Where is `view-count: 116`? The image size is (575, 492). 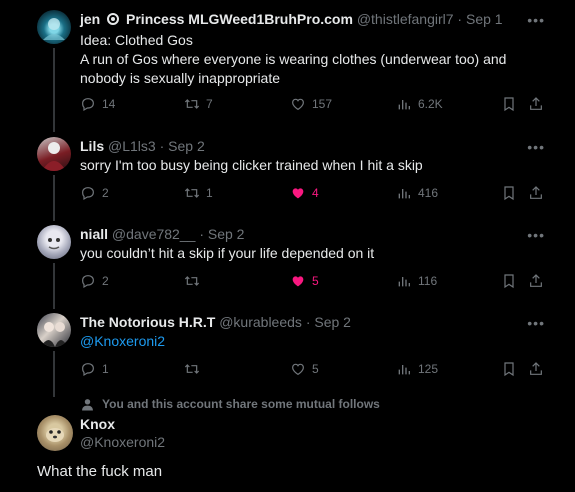
view-count: 116 is located at coordinates (428, 281).